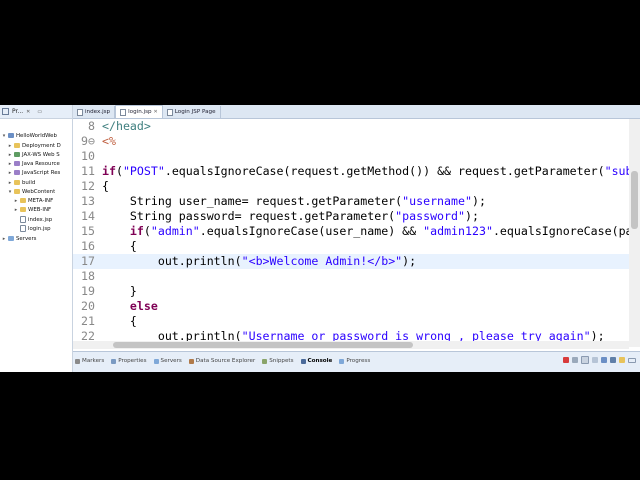 Image resolution: width=640 pixels, height=480 pixels. Describe the element at coordinates (34, 163) in the screenshot. I see `tree-item: ▸ Java Resource` at that location.